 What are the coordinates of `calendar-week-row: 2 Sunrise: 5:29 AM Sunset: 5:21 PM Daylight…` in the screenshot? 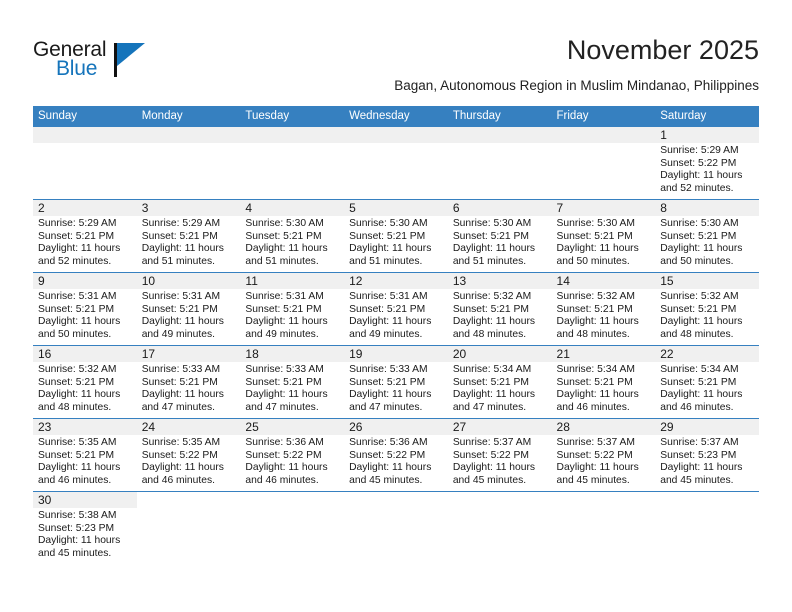 It's located at (396, 236).